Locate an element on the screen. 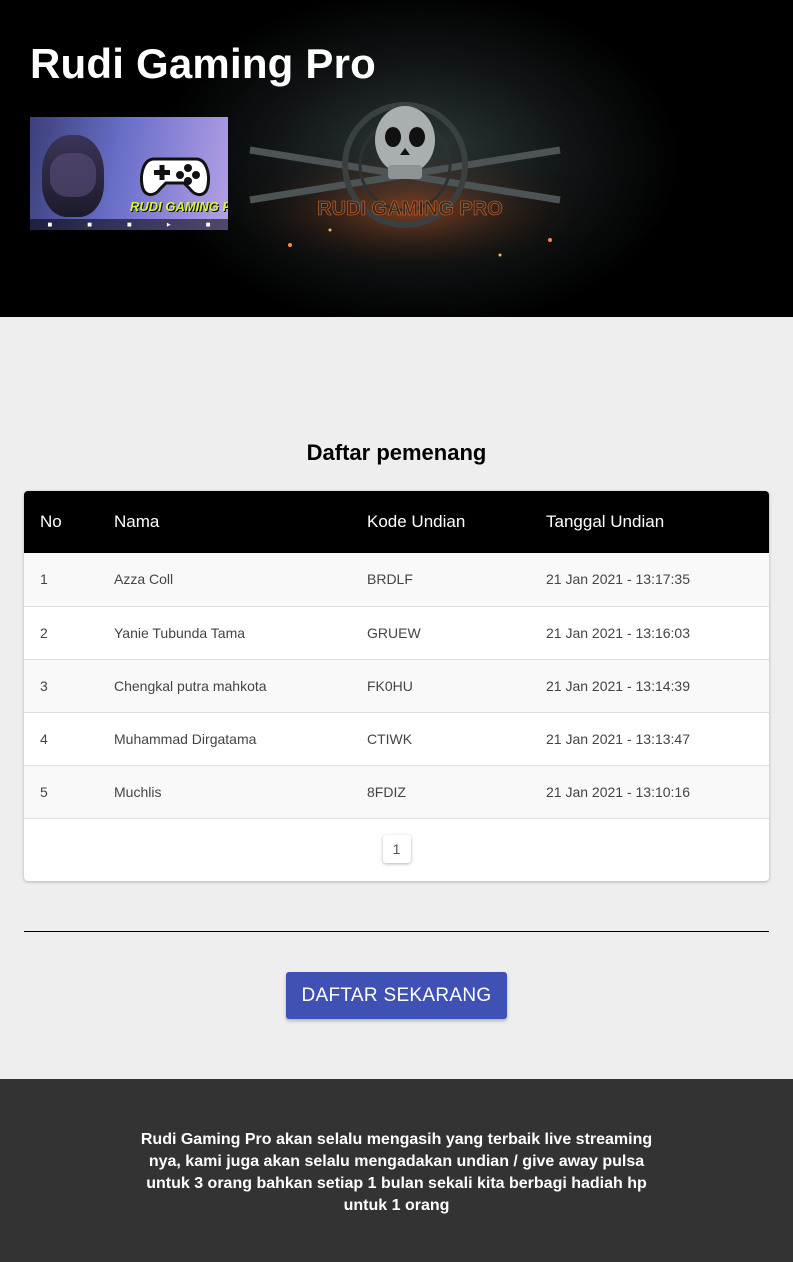 The width and height of the screenshot is (793, 1262). cell-no: 2 is located at coordinates (44, 632).